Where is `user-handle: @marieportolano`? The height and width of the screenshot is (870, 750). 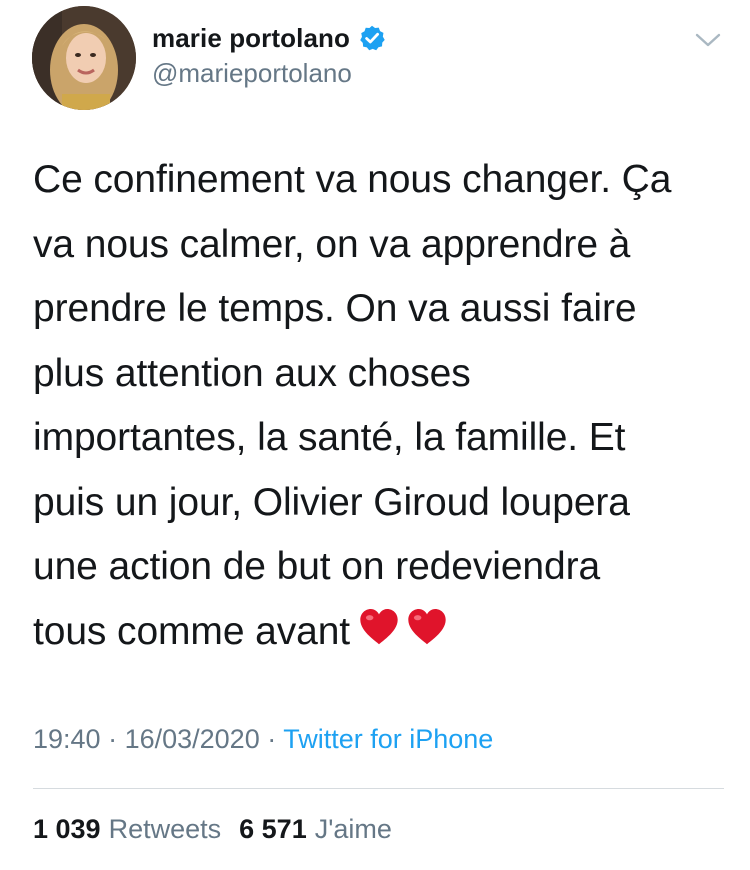 user-handle: @marieportolano is located at coordinates (252, 73).